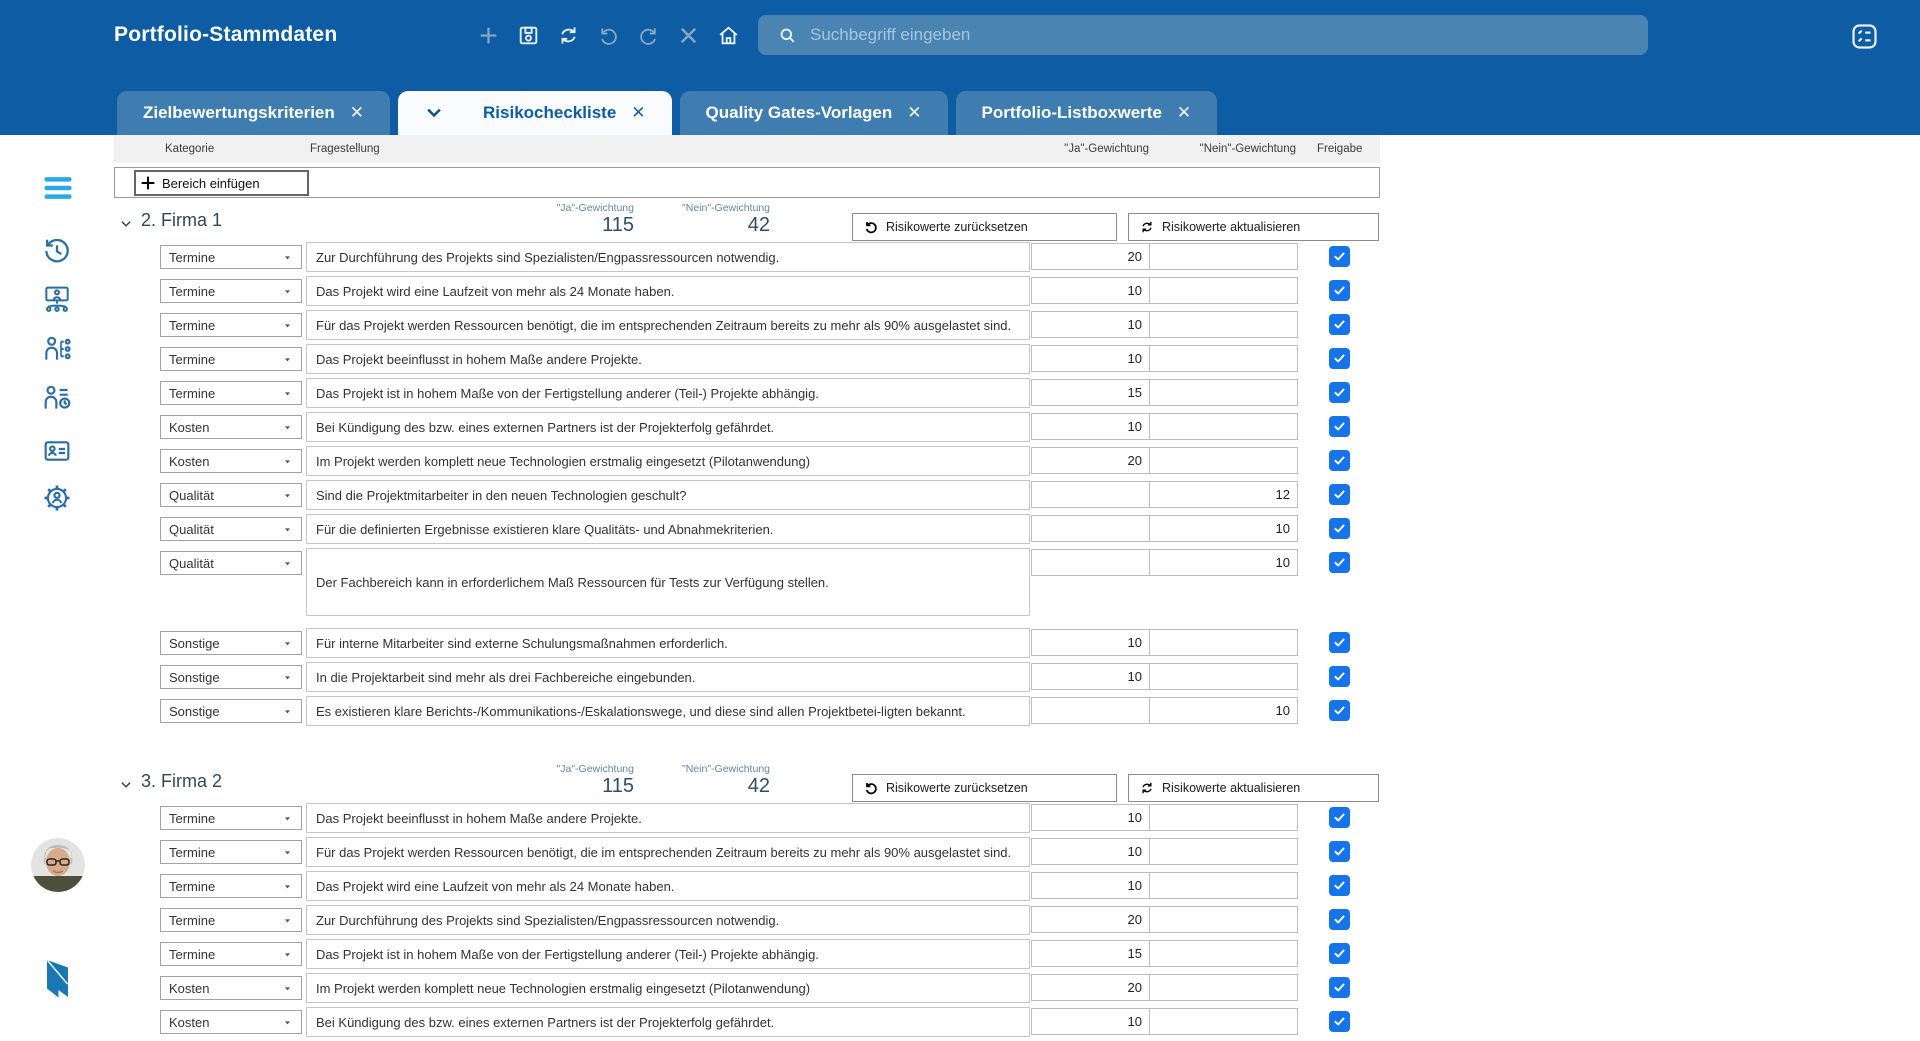  What do you see at coordinates (608, 35) in the screenshot?
I see `undo-icon` at bounding box center [608, 35].